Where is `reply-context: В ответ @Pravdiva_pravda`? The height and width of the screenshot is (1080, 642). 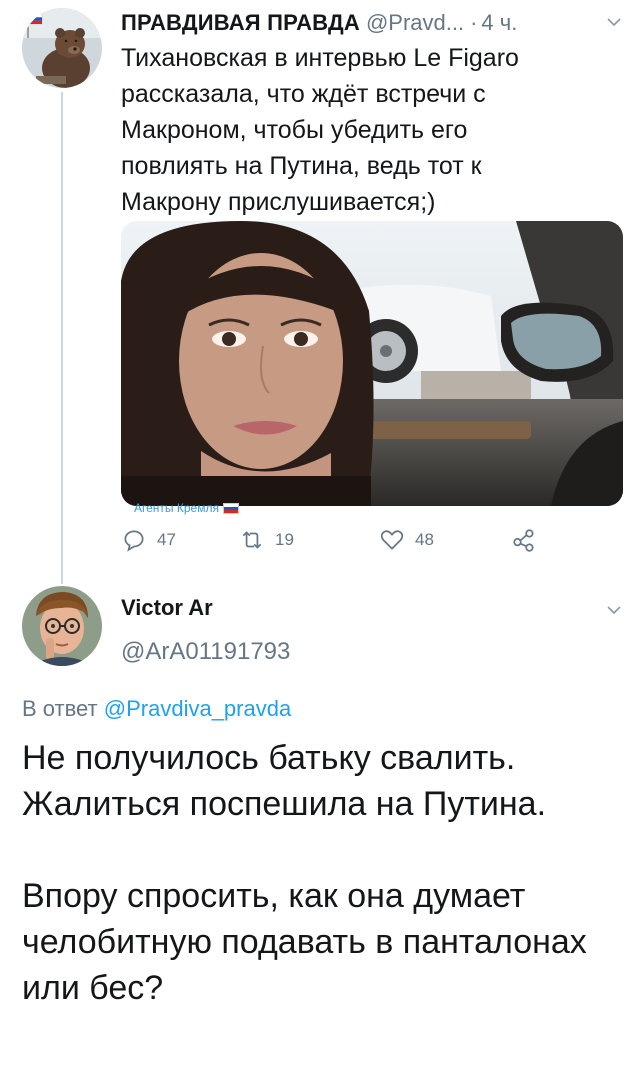
reply-context: В ответ @Pravdiva_pravda is located at coordinates (156, 709).